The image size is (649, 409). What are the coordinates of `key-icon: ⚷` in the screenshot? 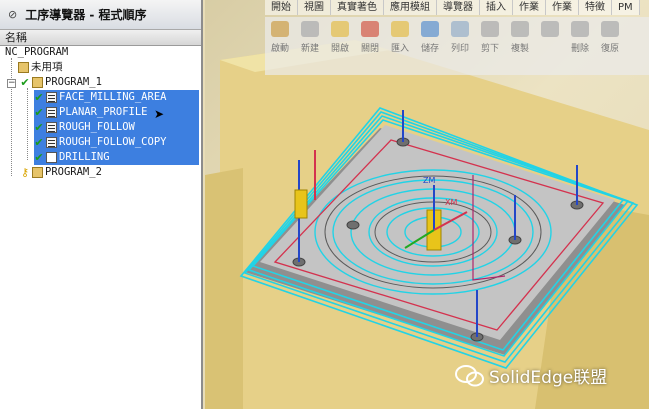 It's located at (25, 172).